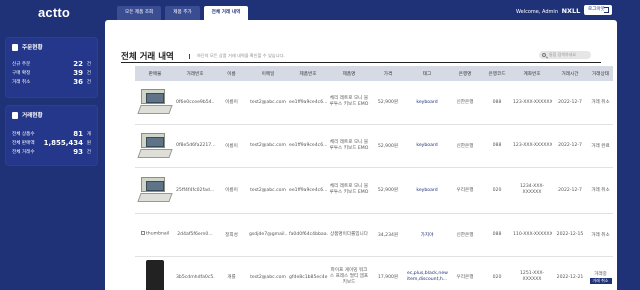  Describe the element at coordinates (388, 73) in the screenshot. I see `column-header: 가격` at that location.